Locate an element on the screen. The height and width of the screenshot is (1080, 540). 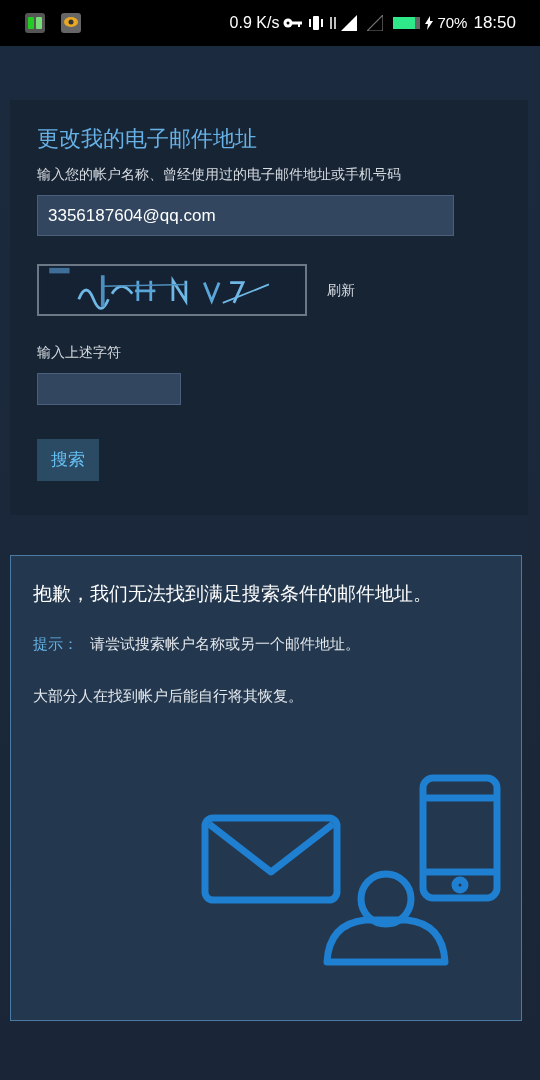
hint-text: 请尝试搜索帐户名称或另一个邮件地址。 is located at coordinates (225, 644).